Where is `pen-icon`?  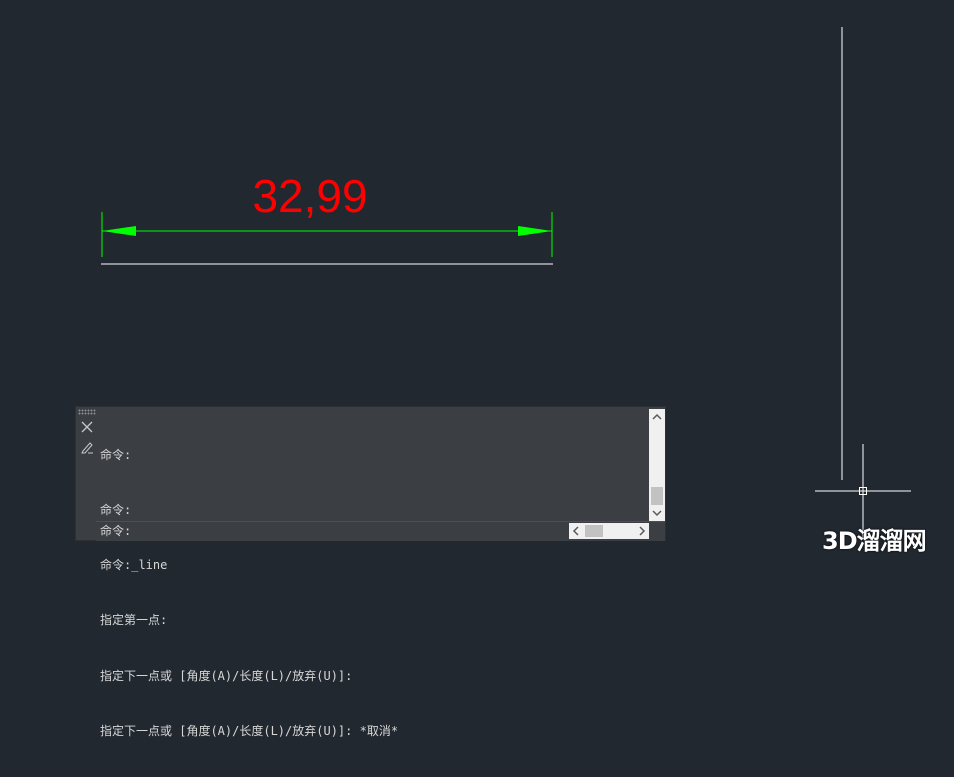 pen-icon is located at coordinates (87, 447).